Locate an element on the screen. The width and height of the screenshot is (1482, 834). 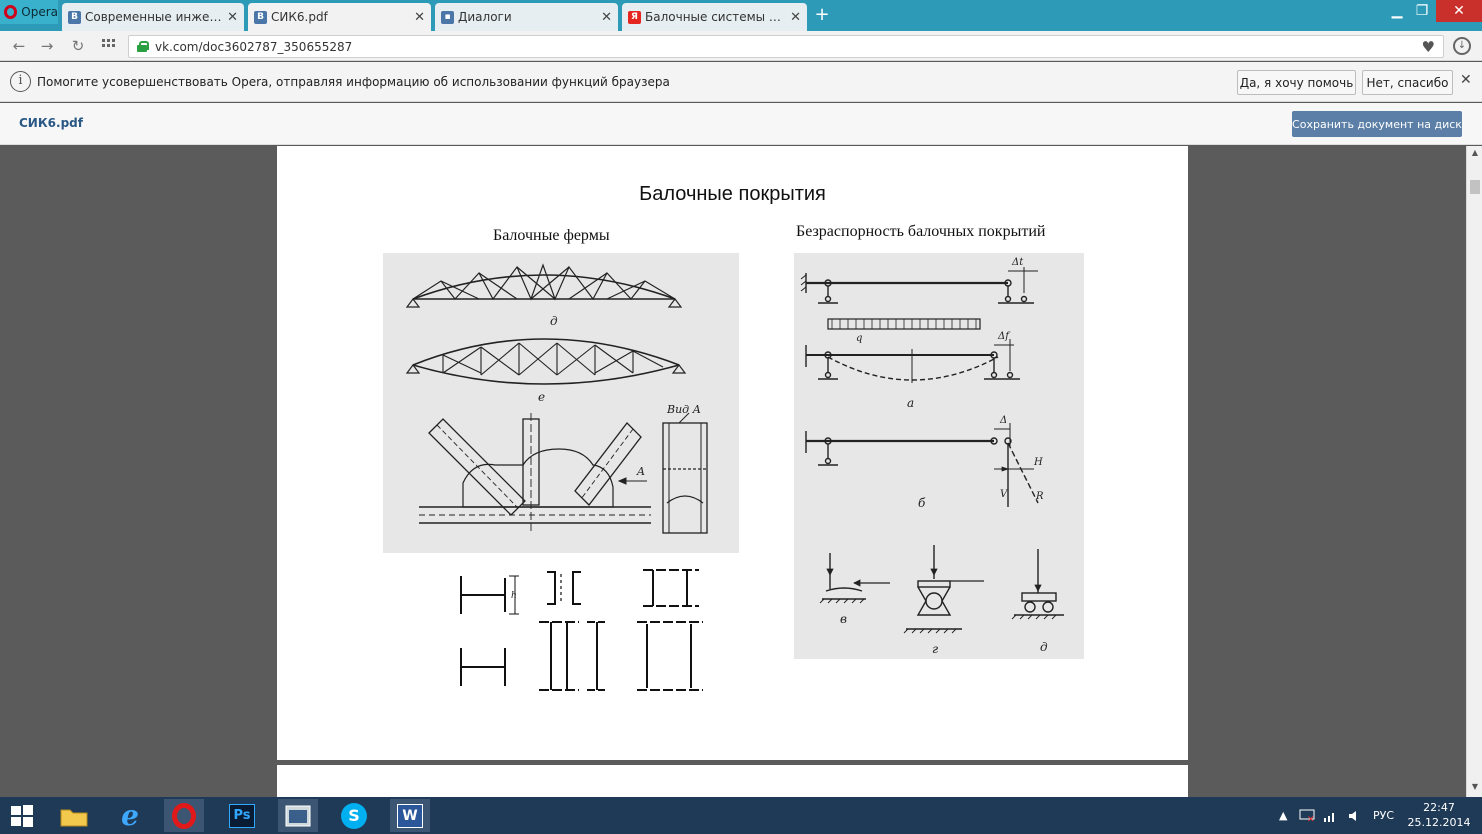
lock-icon is located at coordinates (143, 46).